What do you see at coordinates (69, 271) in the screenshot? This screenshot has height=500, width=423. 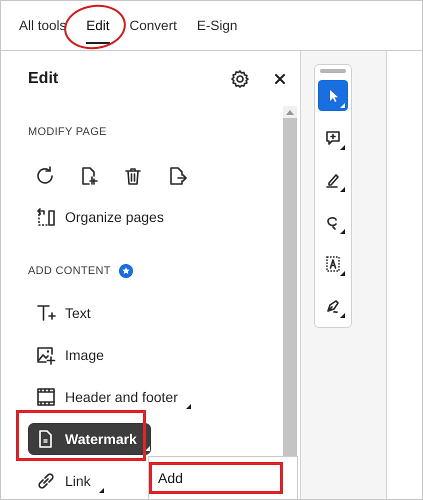 I see `section-heading: ADD CONTENT` at bounding box center [69, 271].